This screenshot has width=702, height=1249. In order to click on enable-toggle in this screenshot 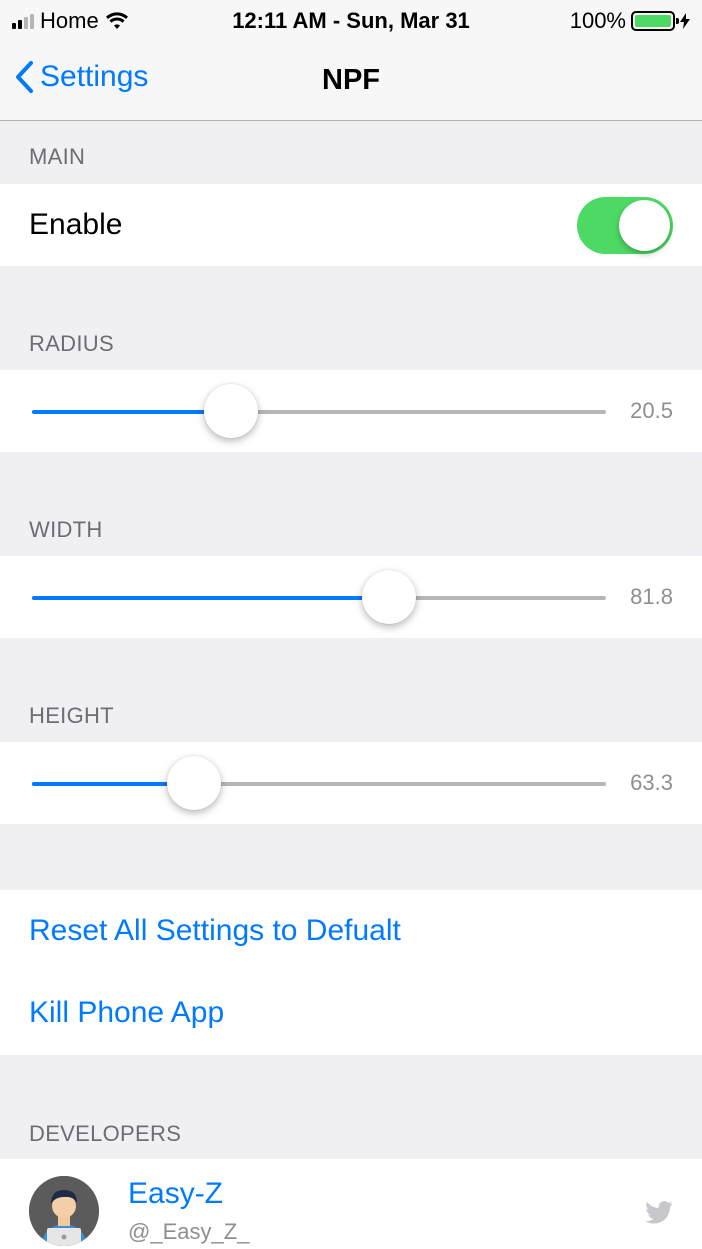, I will do `click(625, 225)`.